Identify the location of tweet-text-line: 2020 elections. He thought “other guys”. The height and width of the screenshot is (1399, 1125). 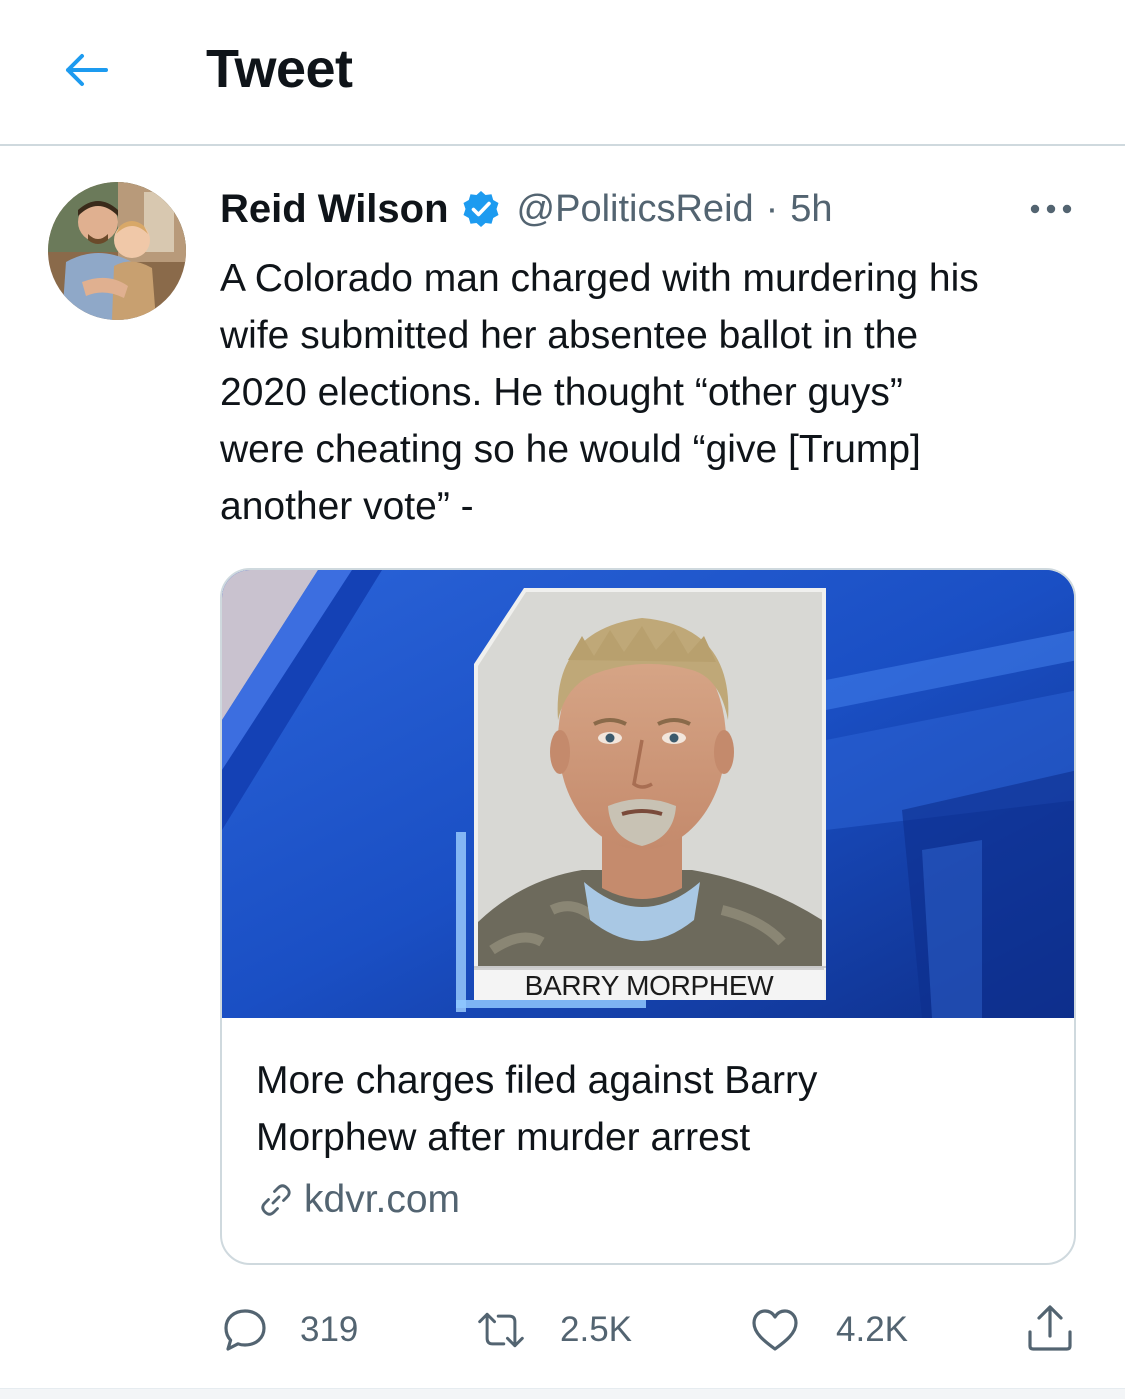
(561, 392).